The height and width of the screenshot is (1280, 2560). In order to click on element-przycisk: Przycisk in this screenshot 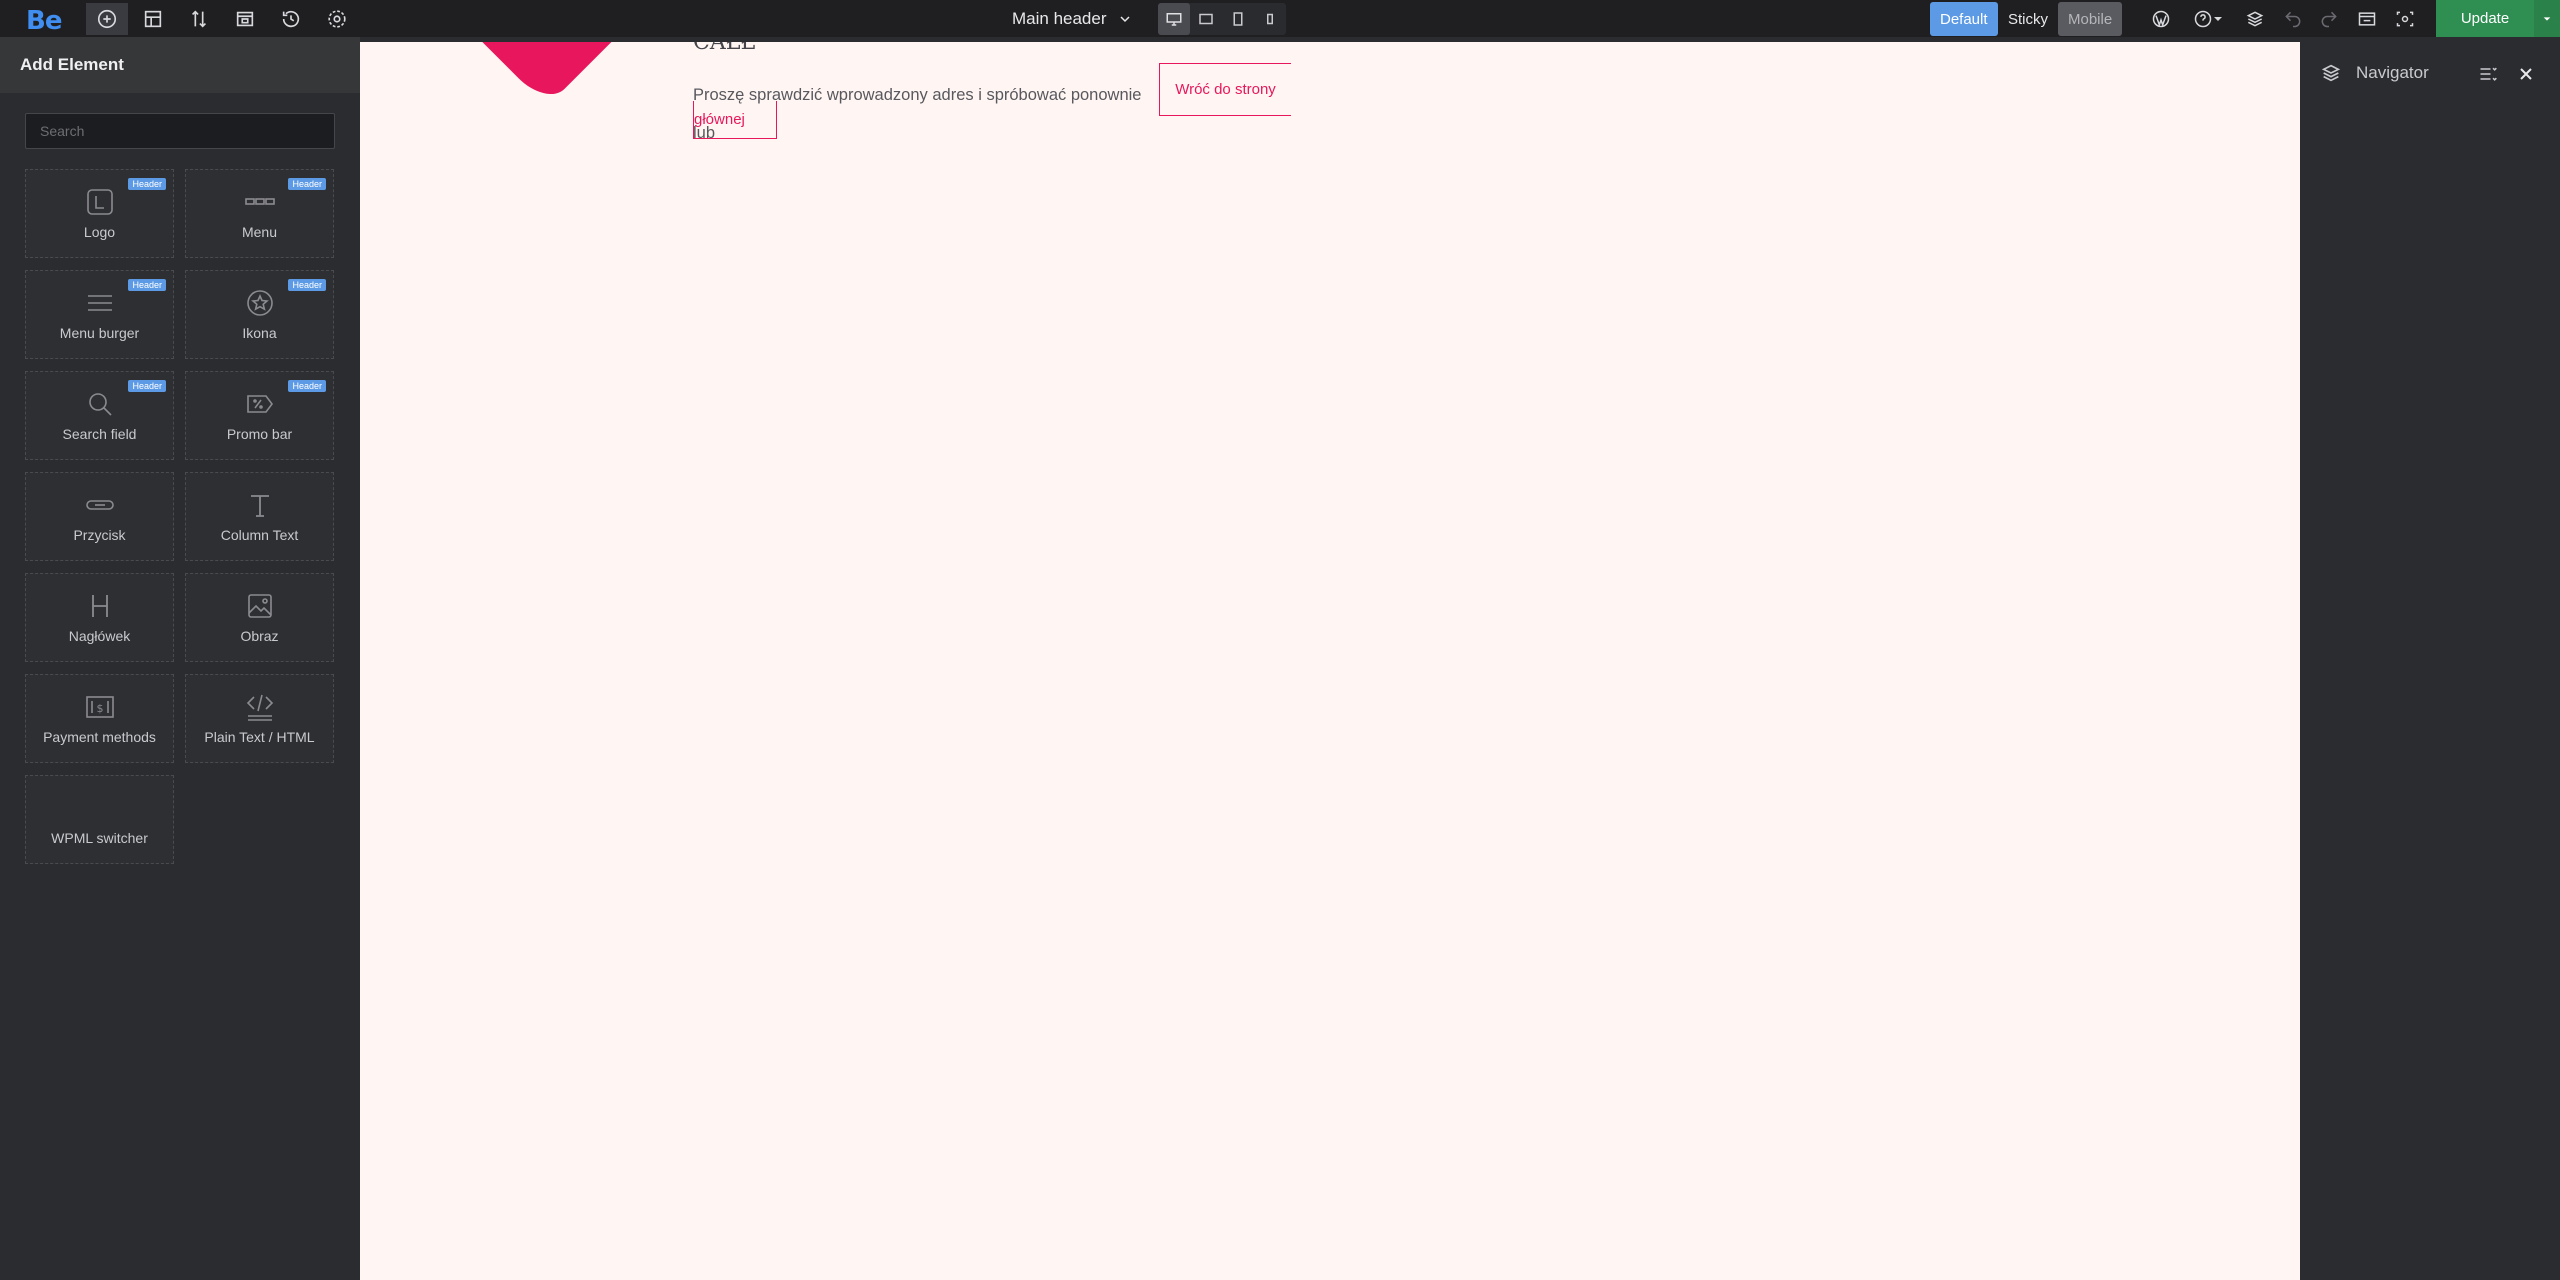, I will do `click(99, 516)`.